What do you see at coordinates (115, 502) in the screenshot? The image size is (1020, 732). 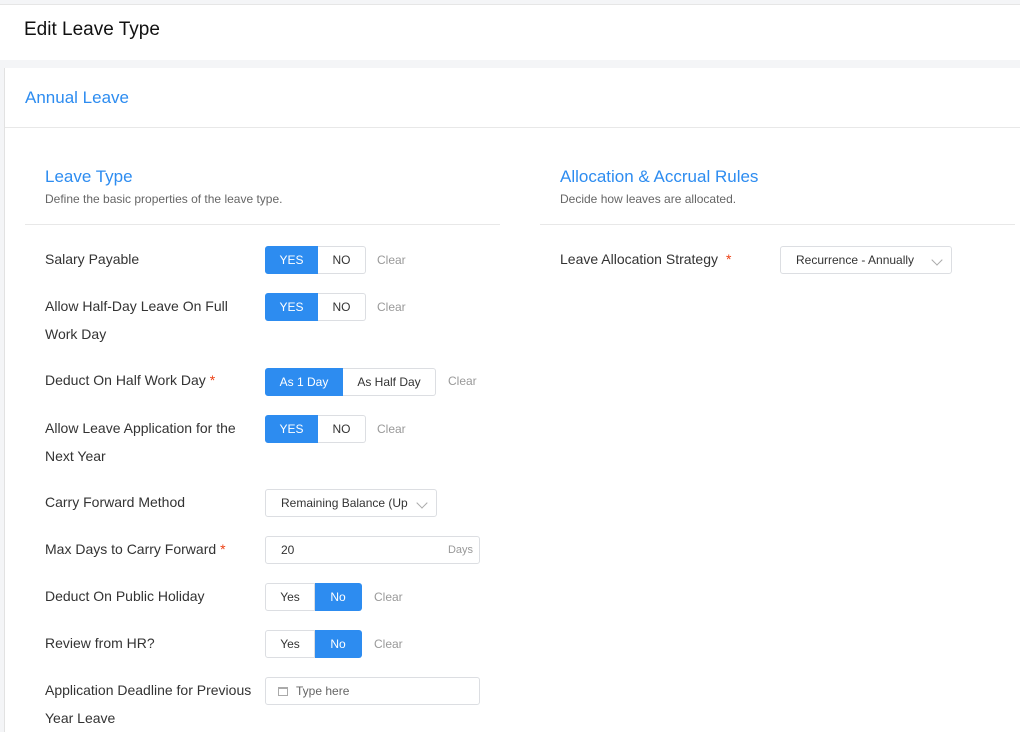 I see `carry-forward-method-label: Carry Forward Method` at bounding box center [115, 502].